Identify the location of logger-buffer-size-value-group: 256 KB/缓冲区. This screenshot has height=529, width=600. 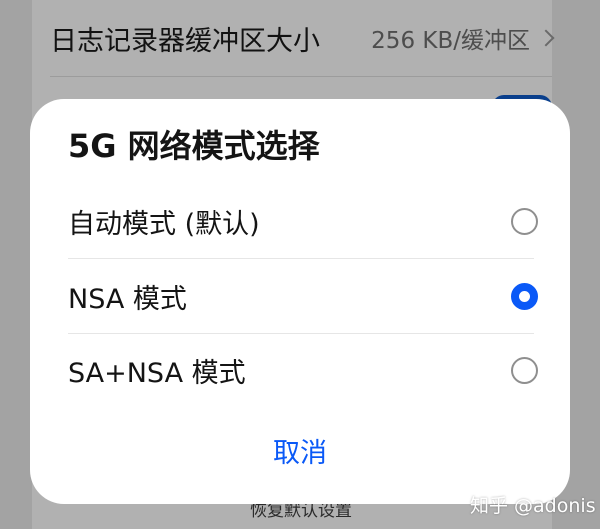
(463, 38).